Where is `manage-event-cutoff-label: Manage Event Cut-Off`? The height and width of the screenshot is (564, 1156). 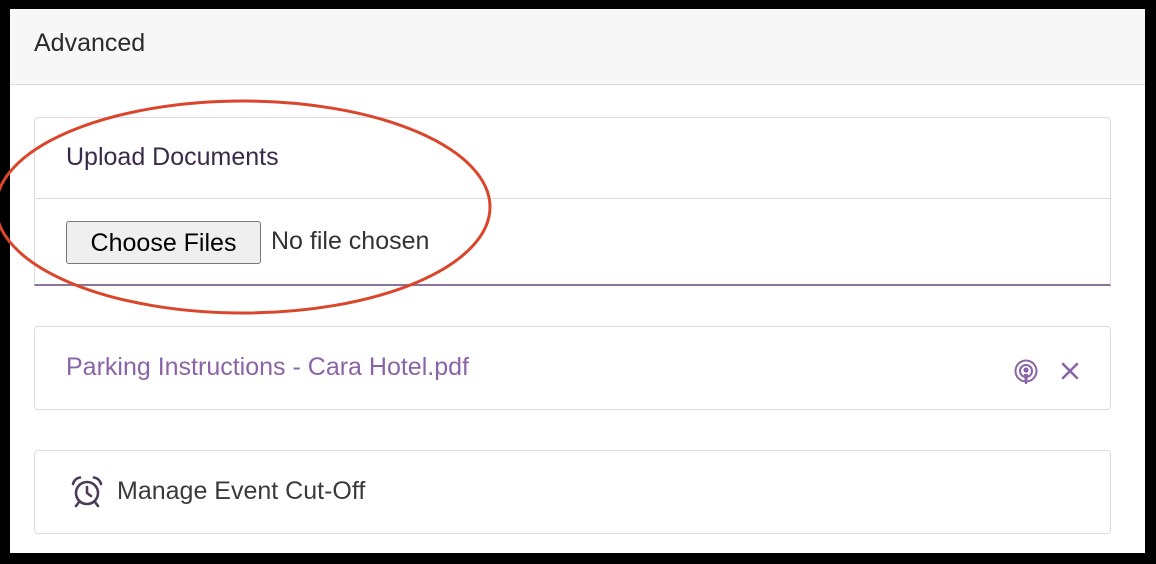 manage-event-cutoff-label: Manage Event Cut-Off is located at coordinates (241, 491).